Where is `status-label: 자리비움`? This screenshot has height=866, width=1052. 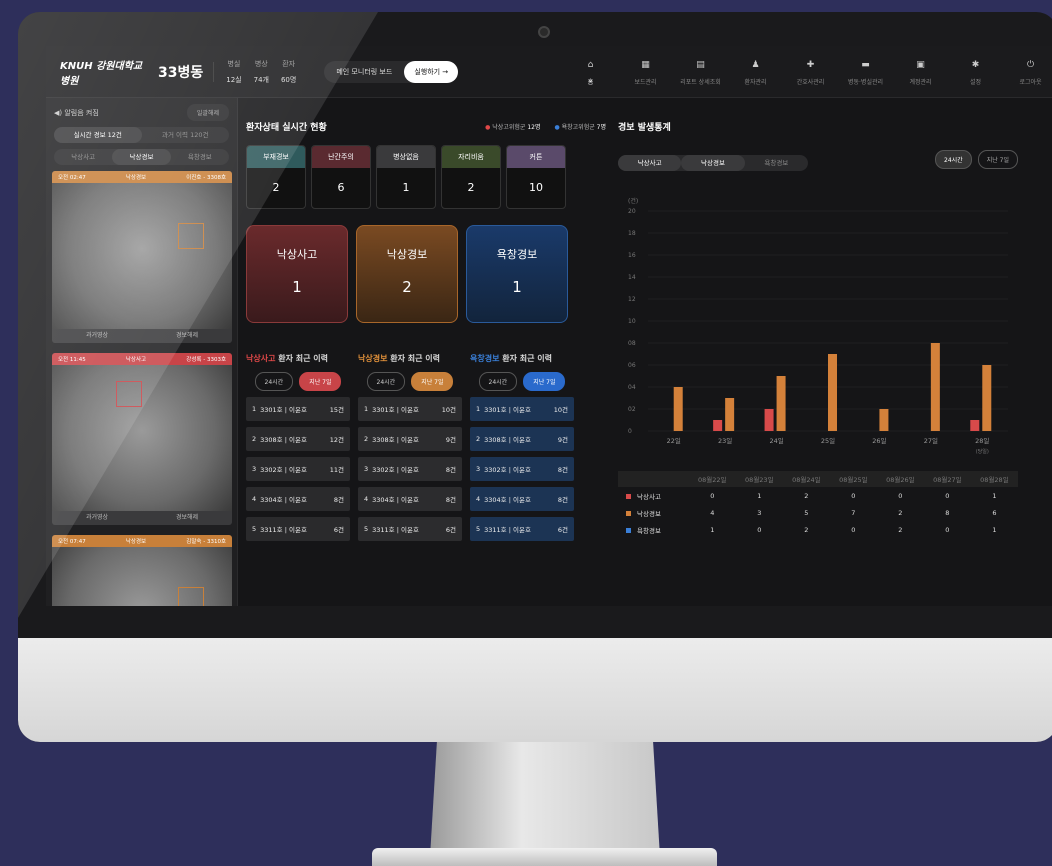
status-label: 자리비움 is located at coordinates (471, 157).